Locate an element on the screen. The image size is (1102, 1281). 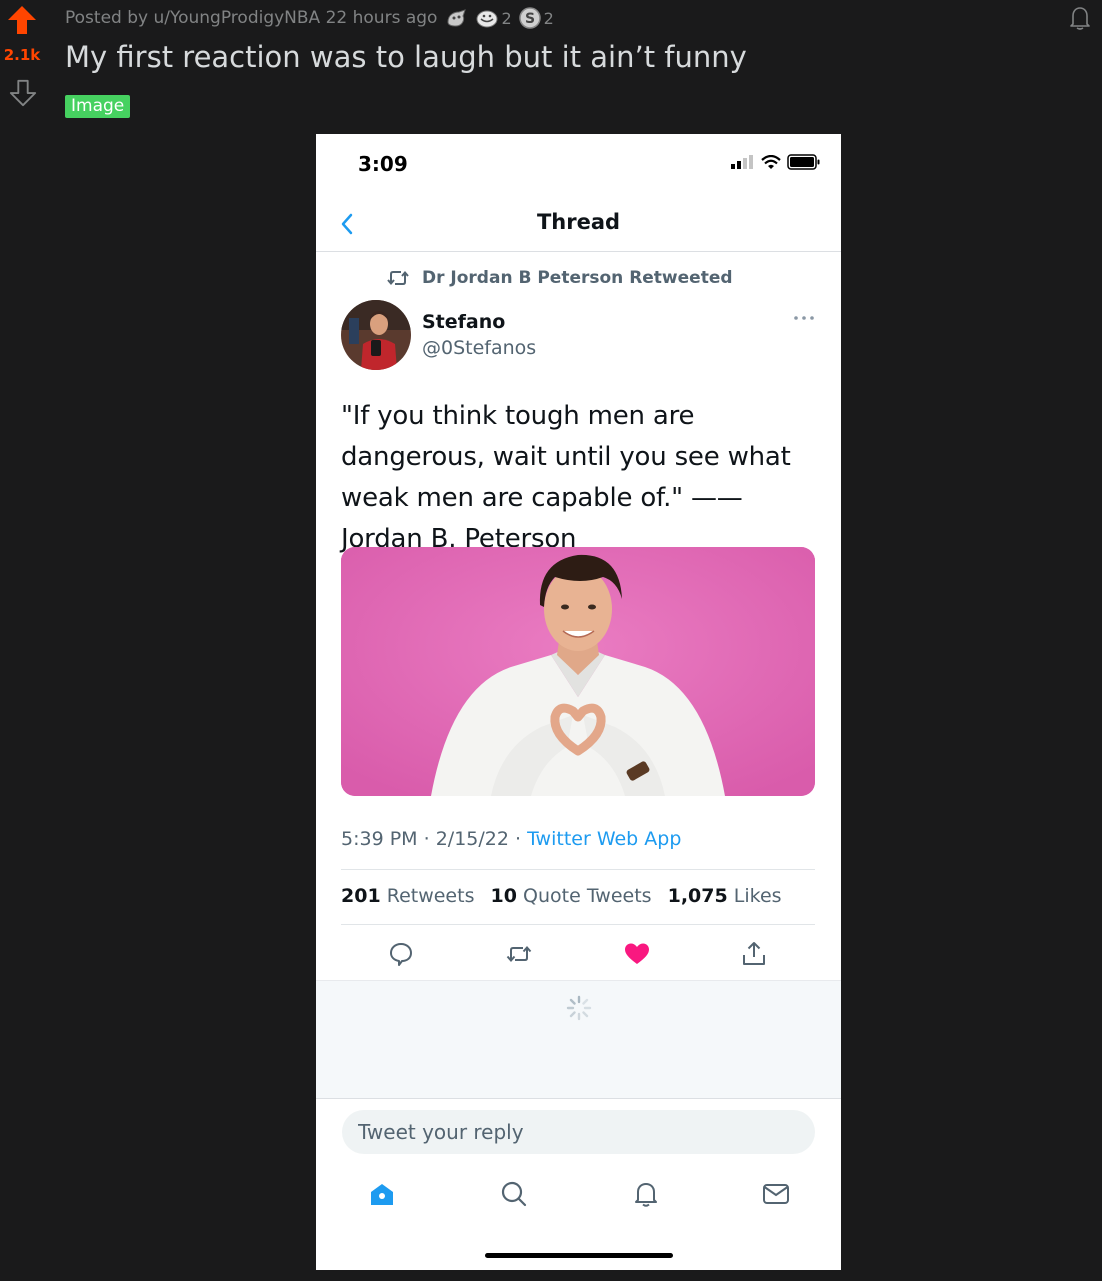
award-wholesome is located at coordinates (457, 18).